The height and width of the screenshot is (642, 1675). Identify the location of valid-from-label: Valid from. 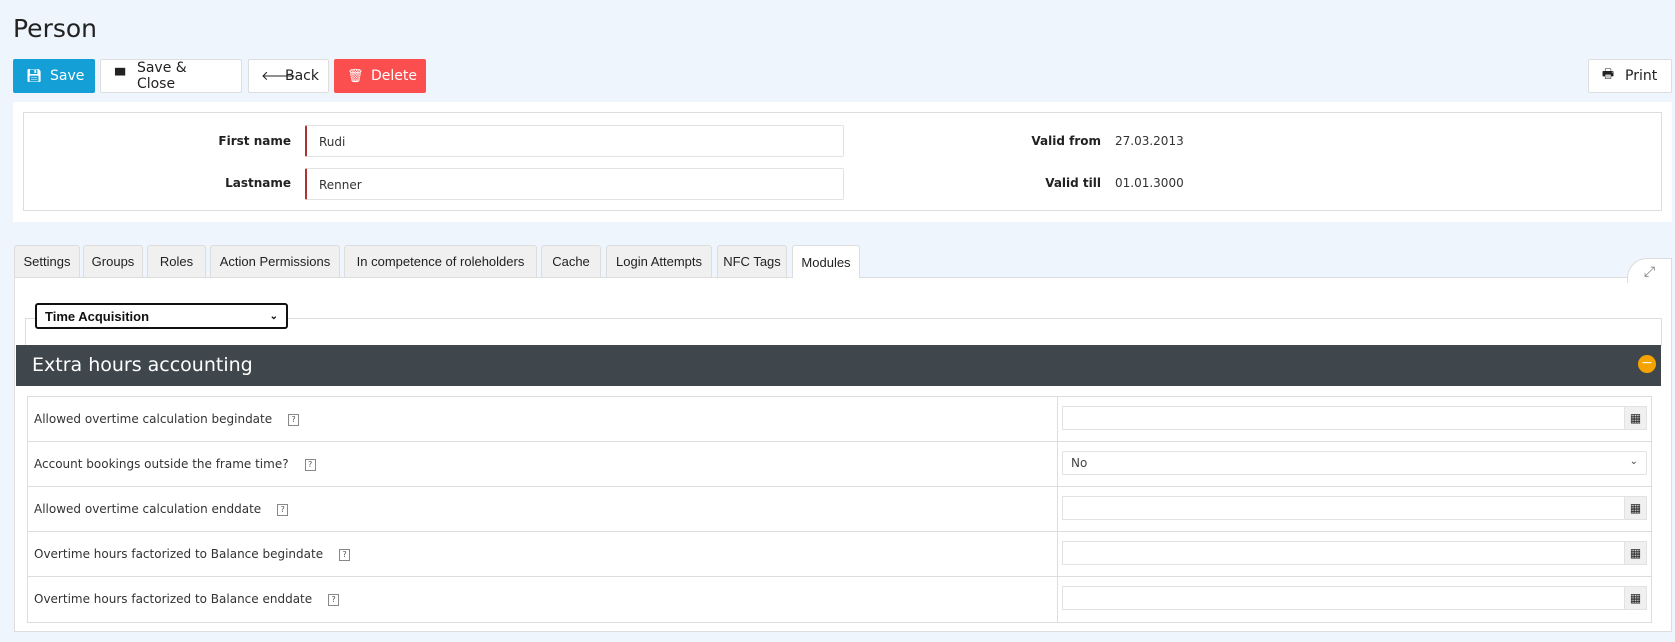
(1066, 141).